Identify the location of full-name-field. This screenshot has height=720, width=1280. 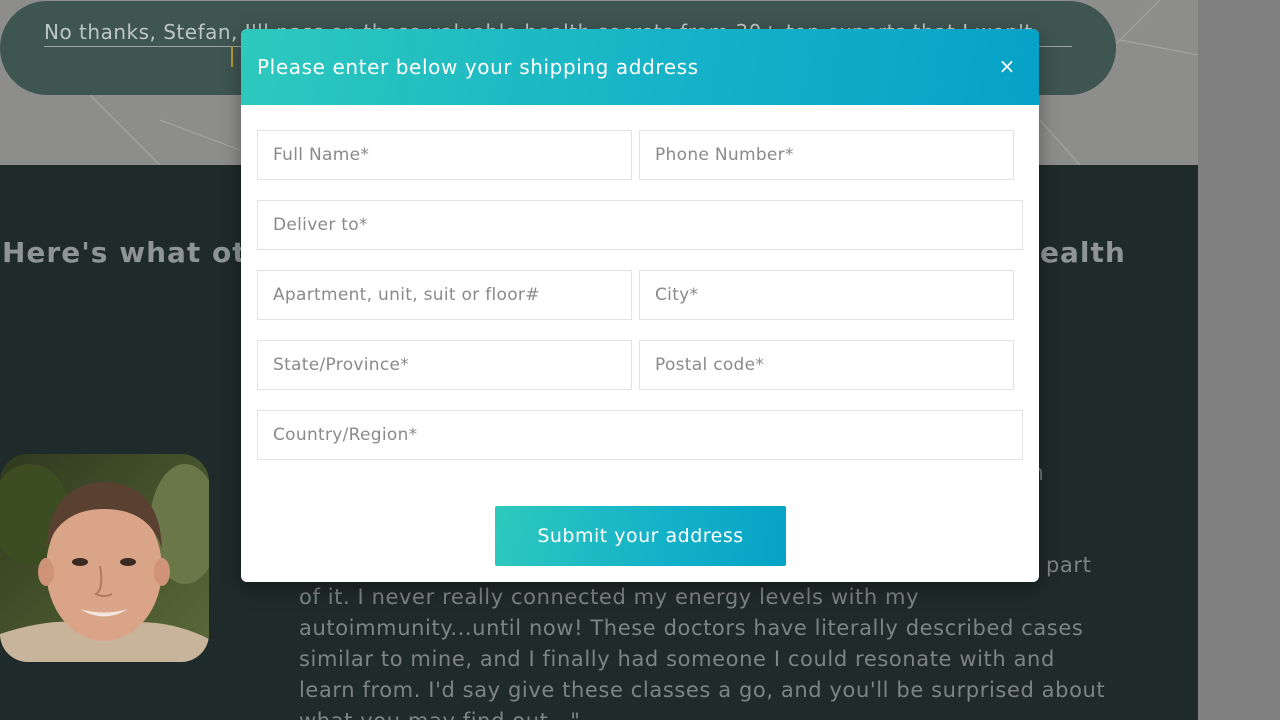
(444, 155).